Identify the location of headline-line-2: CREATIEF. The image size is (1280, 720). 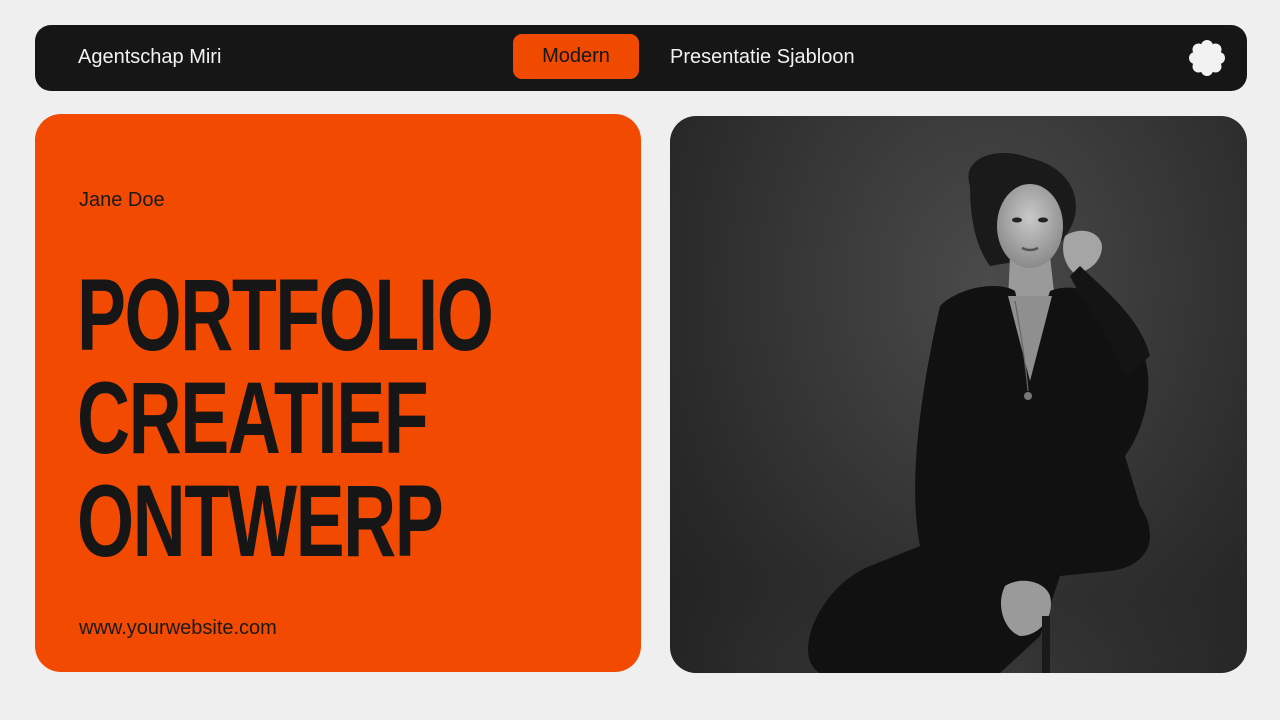
(253, 418).